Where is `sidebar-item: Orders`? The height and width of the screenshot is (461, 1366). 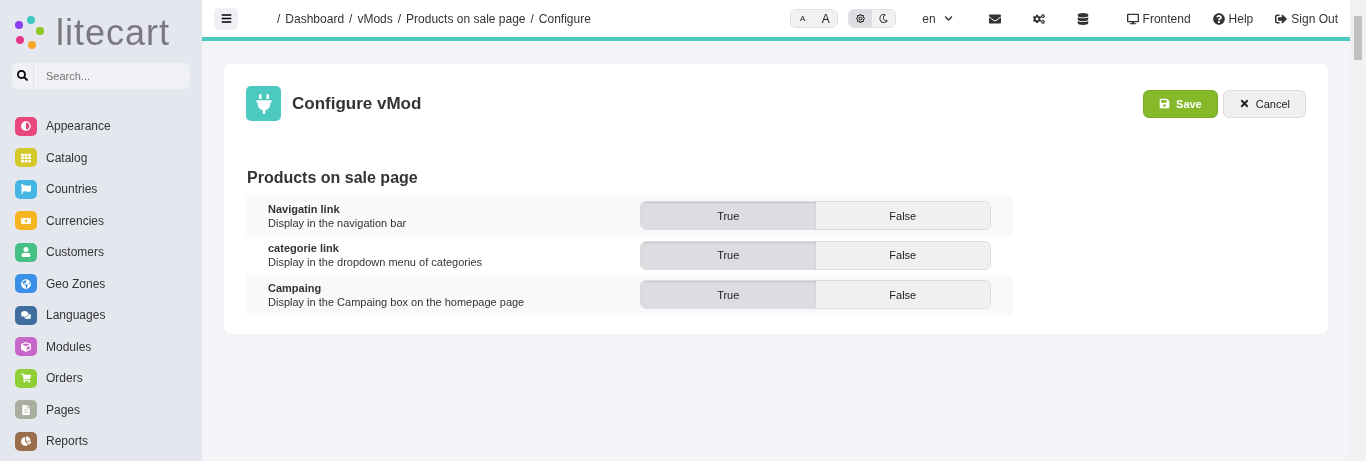
sidebar-item: Orders is located at coordinates (101, 378).